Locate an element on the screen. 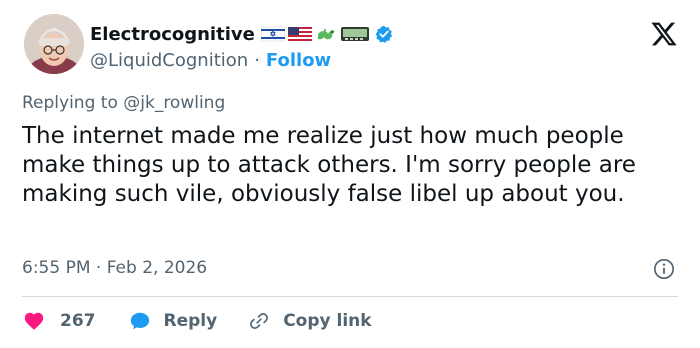 The image size is (700, 348). israel-flag-icon is located at coordinates (272, 34).